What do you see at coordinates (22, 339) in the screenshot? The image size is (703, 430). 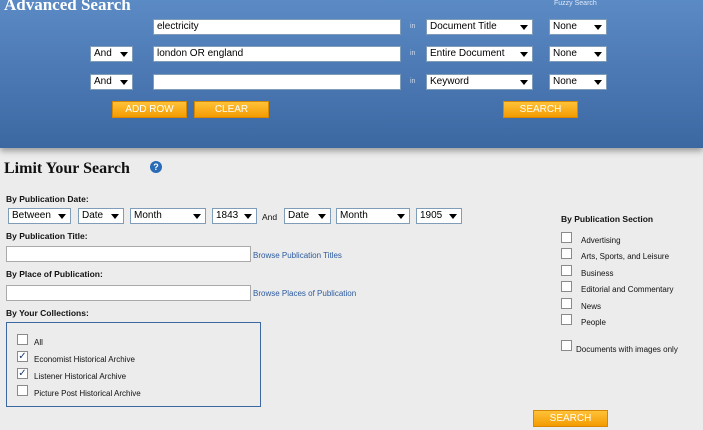 I see `collection-checkbox-all` at bounding box center [22, 339].